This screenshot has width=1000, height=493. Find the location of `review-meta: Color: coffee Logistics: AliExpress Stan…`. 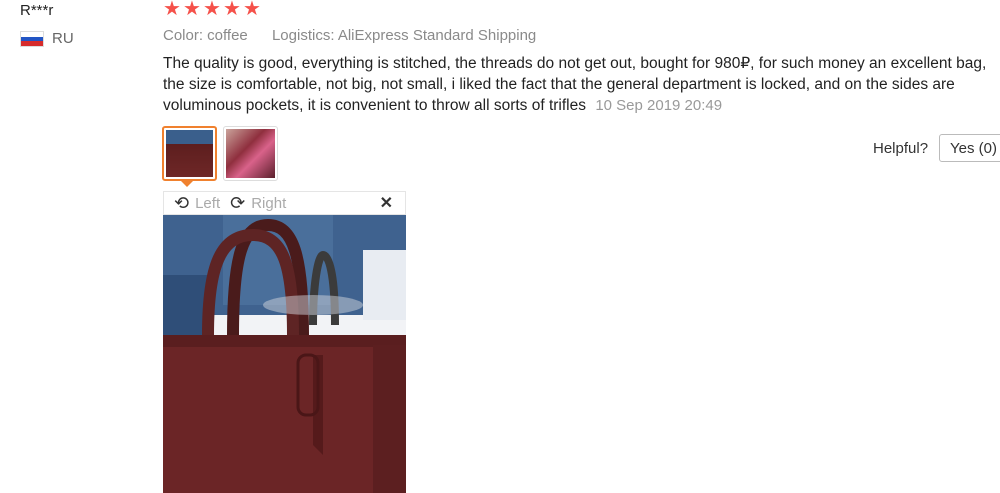

review-meta: Color: coffee Logistics: AliExpress Stan… is located at coordinates (349, 35).